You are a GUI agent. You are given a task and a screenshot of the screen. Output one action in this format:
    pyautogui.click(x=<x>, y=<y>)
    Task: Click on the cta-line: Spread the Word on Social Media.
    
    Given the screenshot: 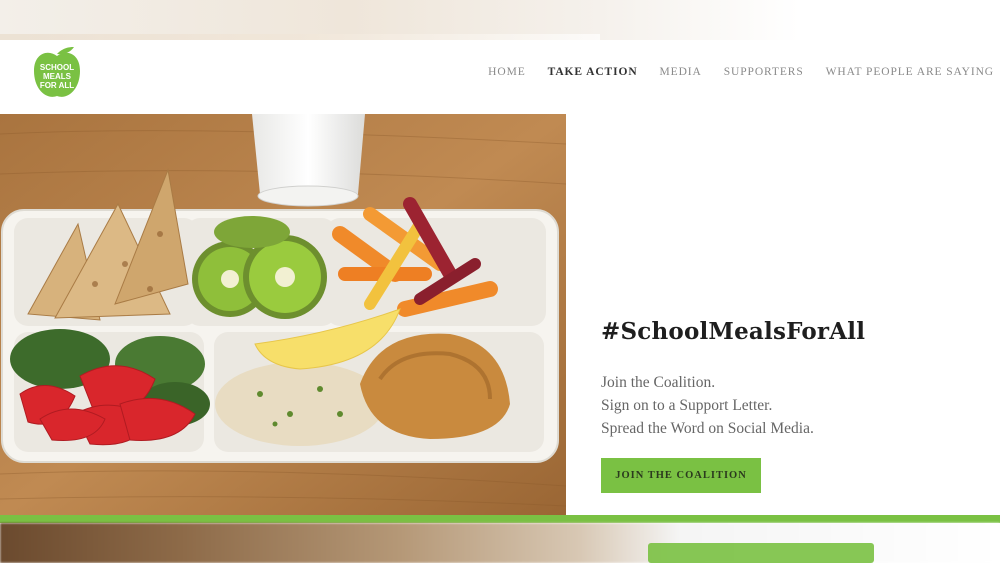 What is the action you would take?
    pyautogui.click(x=707, y=428)
    